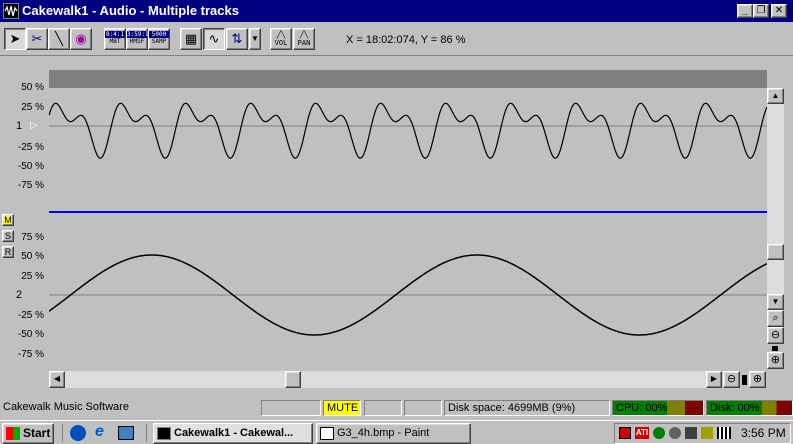 The width and height of the screenshot is (793, 444). I want to click on scroll-right-button: ▶, so click(714, 379).